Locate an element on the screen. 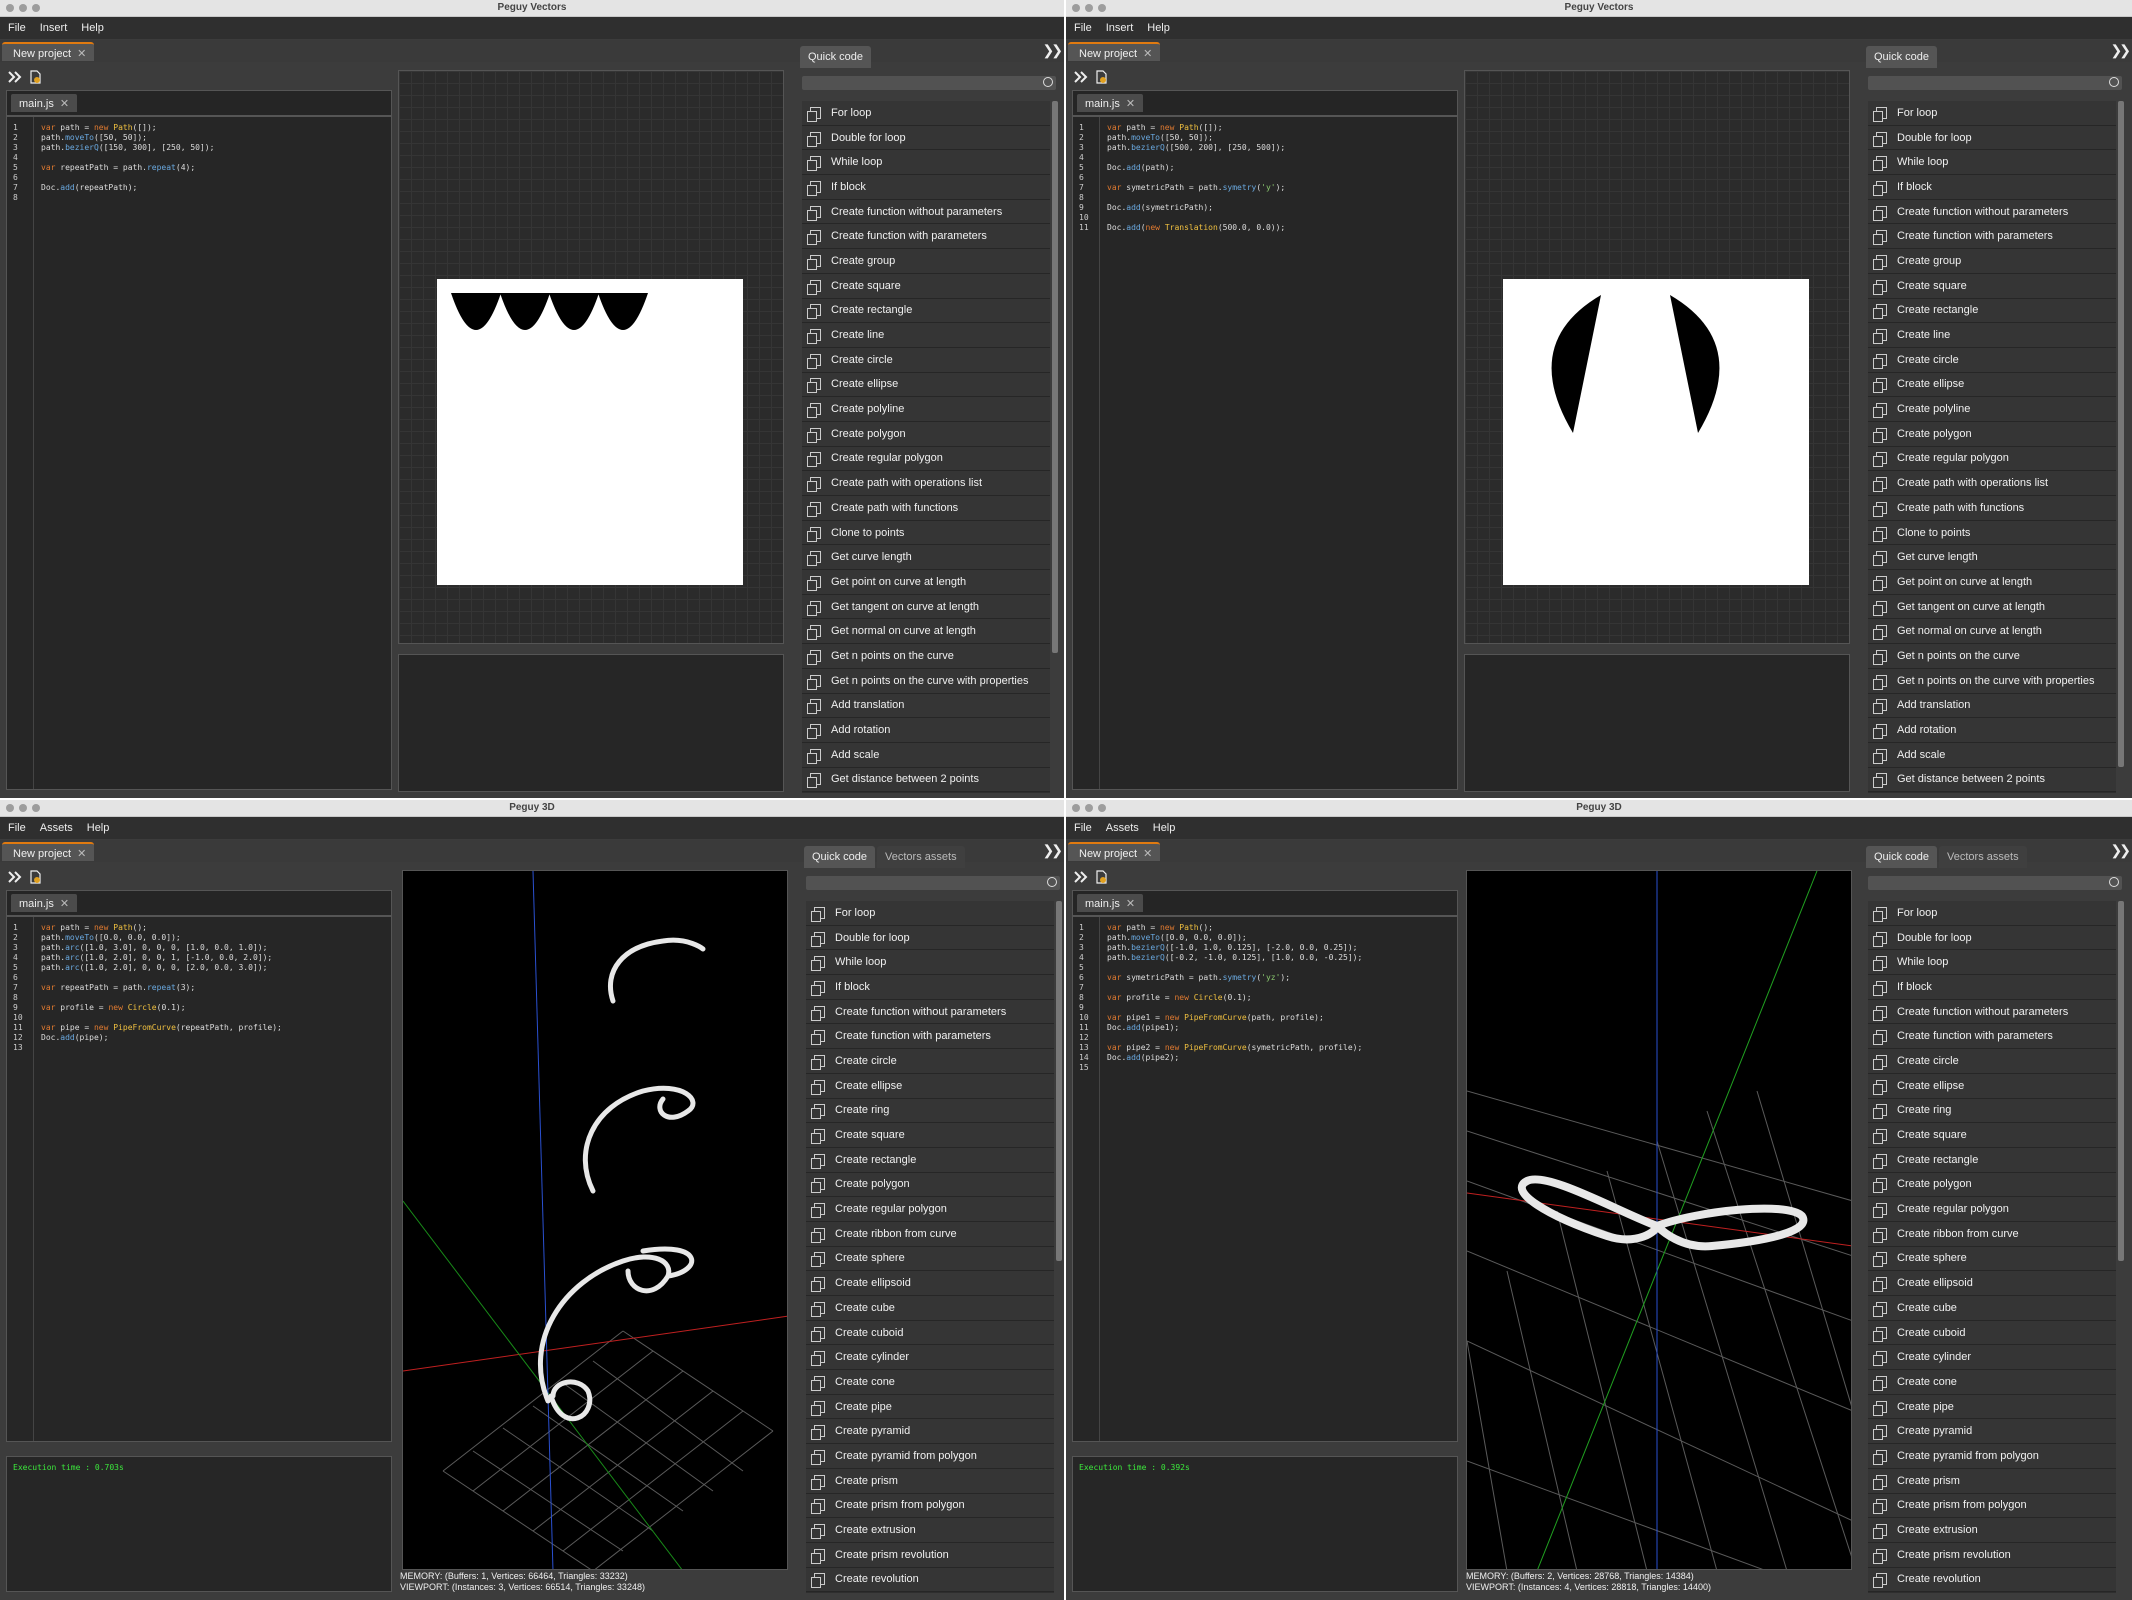  quick-code-item: Create prism from polygon is located at coordinates (930, 1506).